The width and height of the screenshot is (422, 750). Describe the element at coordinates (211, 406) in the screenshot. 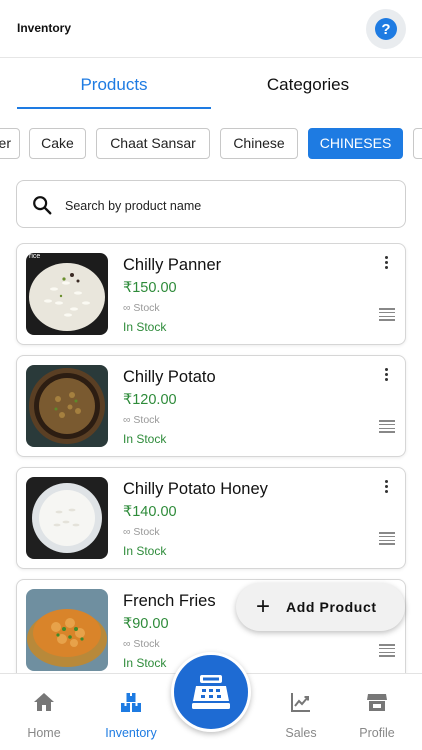

I see `product-card: Chilly Potato ₹120.00 ∞ Stock In Stock` at that location.